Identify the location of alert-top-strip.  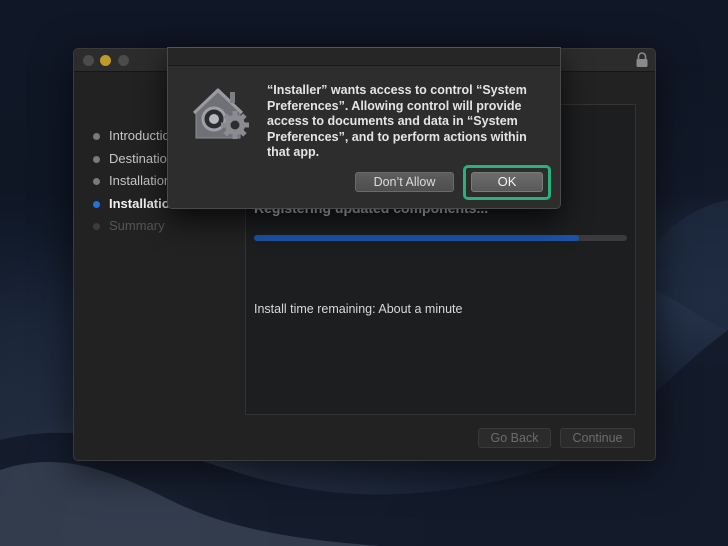
(364, 57).